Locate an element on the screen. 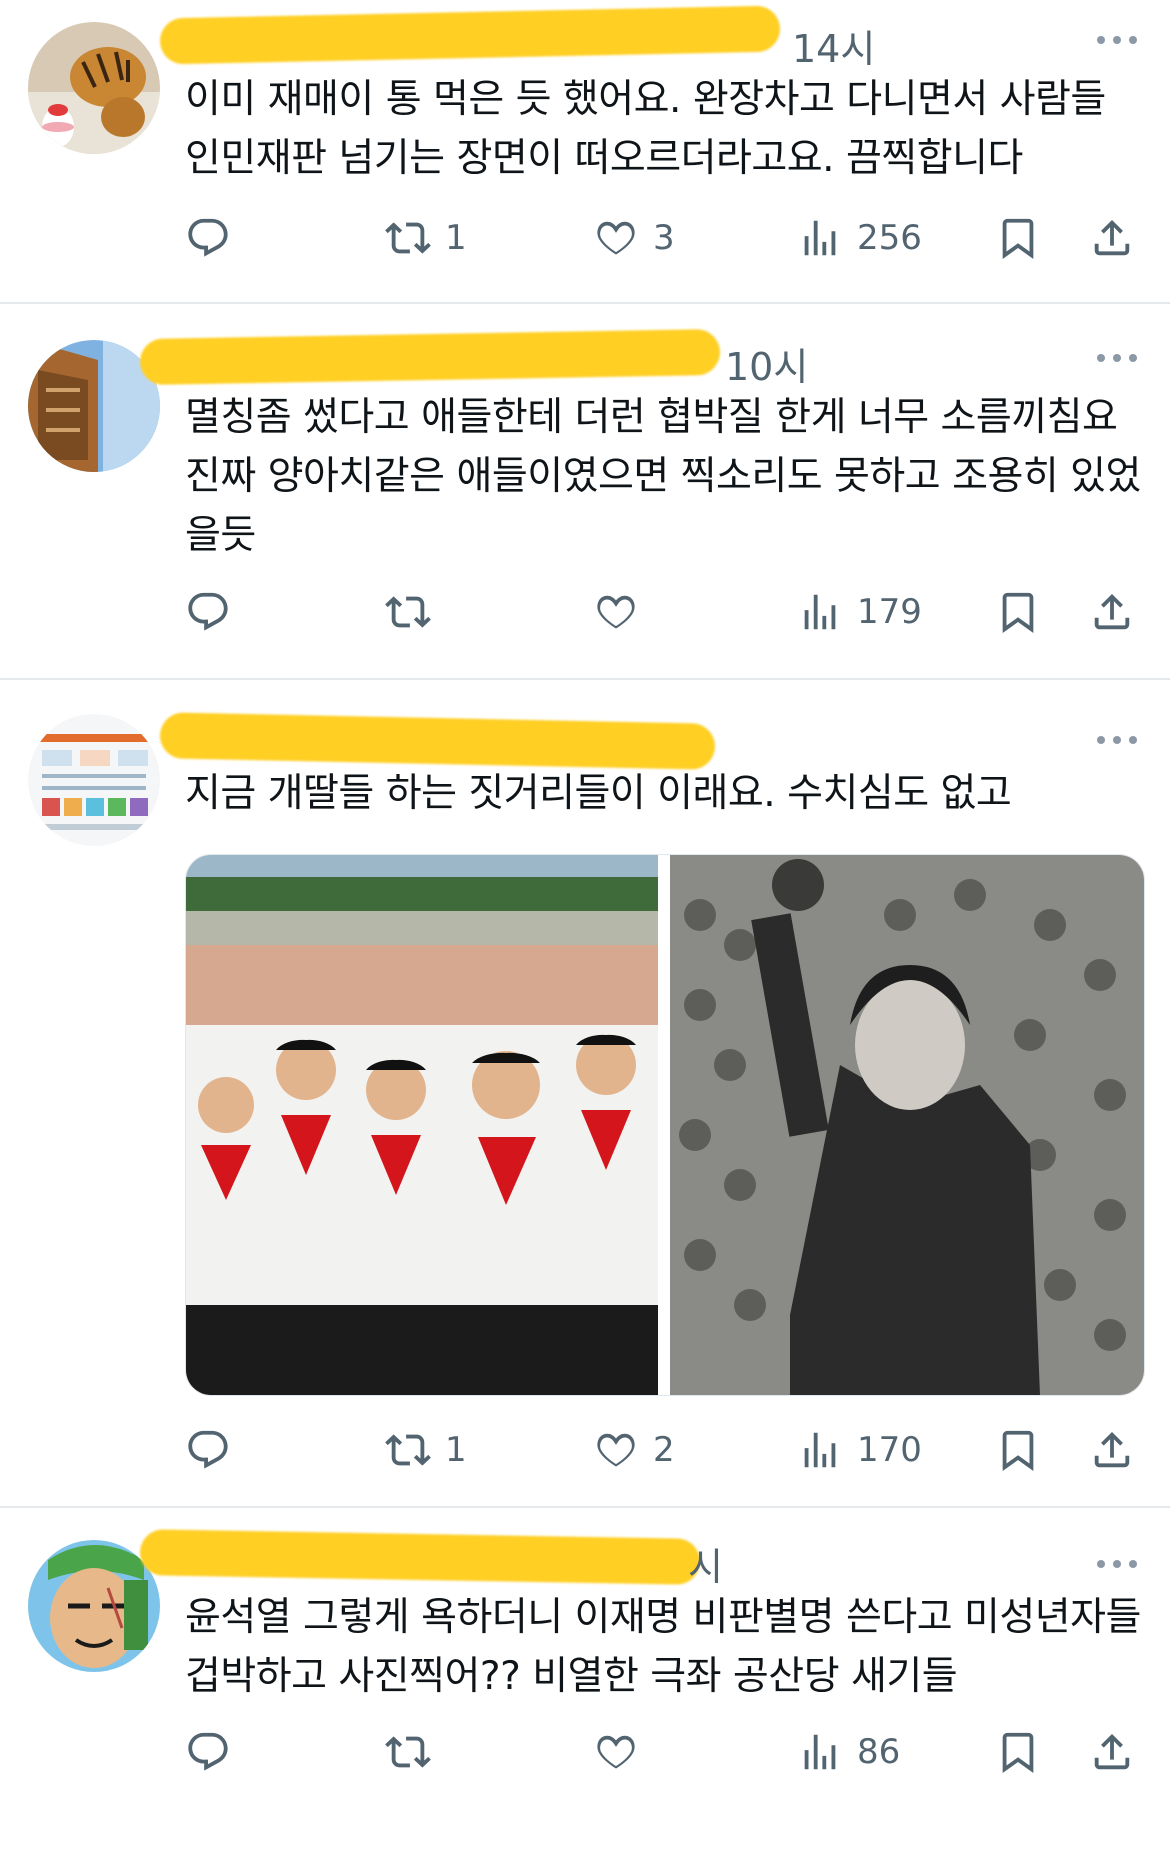  action-bar: 86 is located at coordinates (662, 1752).